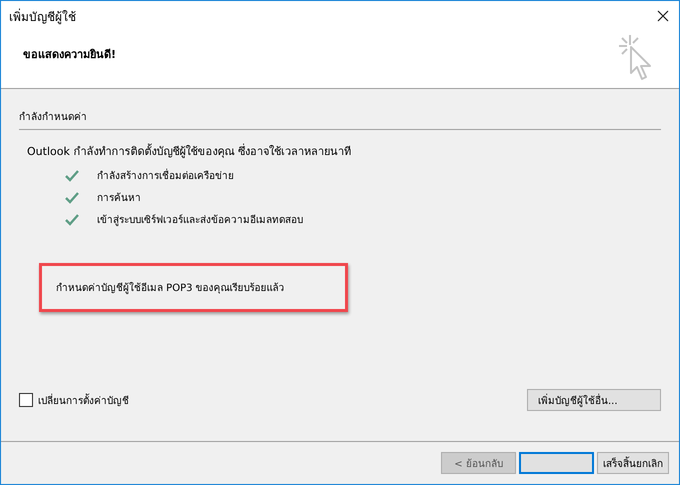  I want to click on close-icon, so click(663, 16).